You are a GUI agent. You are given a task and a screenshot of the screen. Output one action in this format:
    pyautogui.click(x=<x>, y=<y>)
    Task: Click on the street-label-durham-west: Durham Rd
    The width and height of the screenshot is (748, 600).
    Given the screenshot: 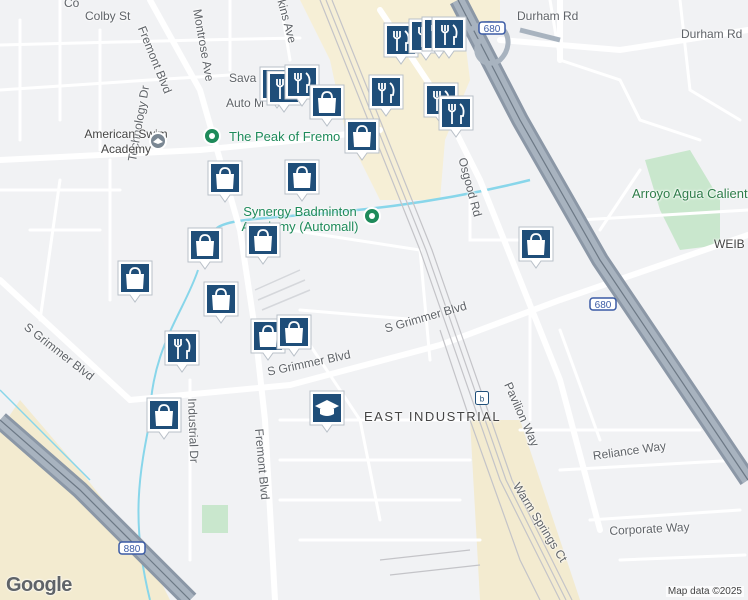 What is the action you would take?
    pyautogui.click(x=548, y=16)
    